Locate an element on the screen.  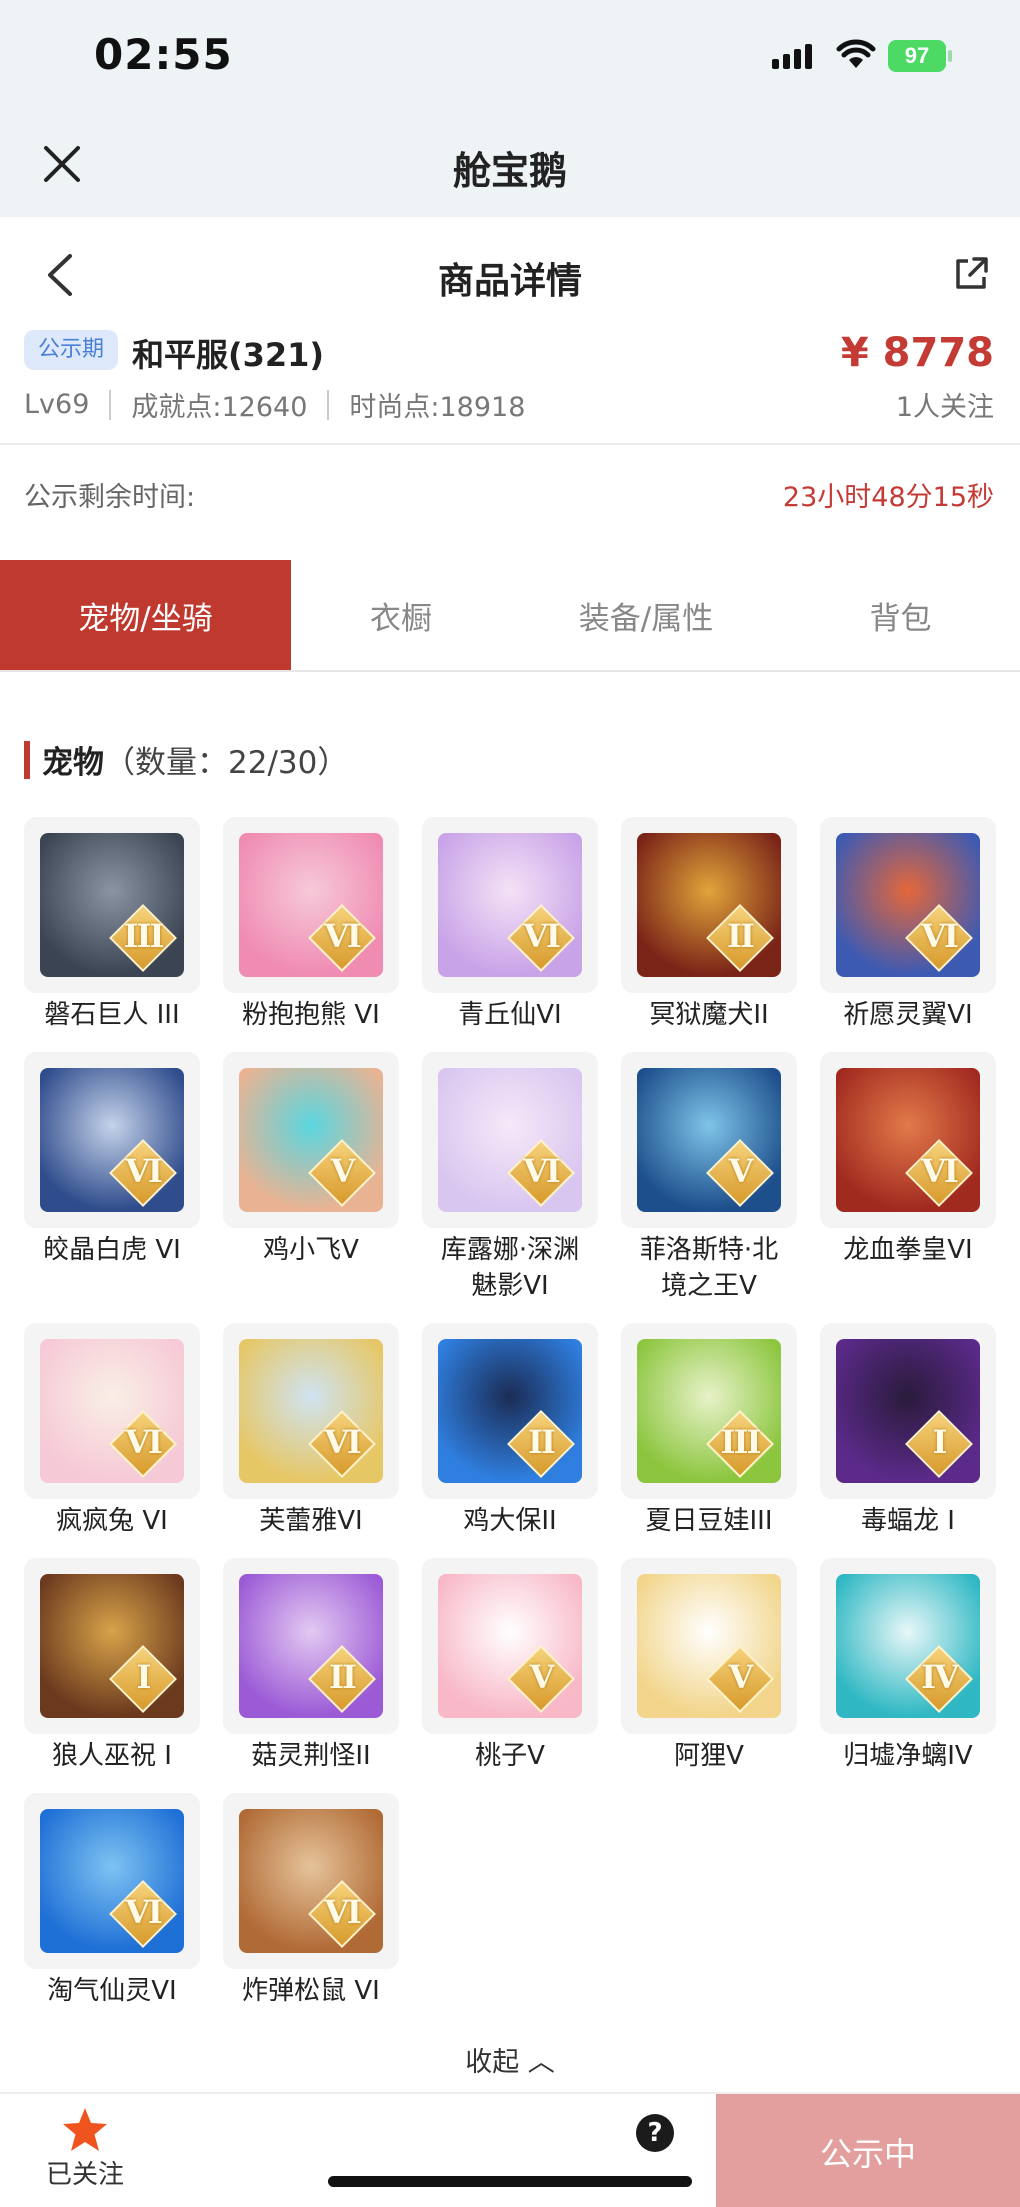
pet-card: VI 炸弹松鼠 VI is located at coordinates (311, 1901).